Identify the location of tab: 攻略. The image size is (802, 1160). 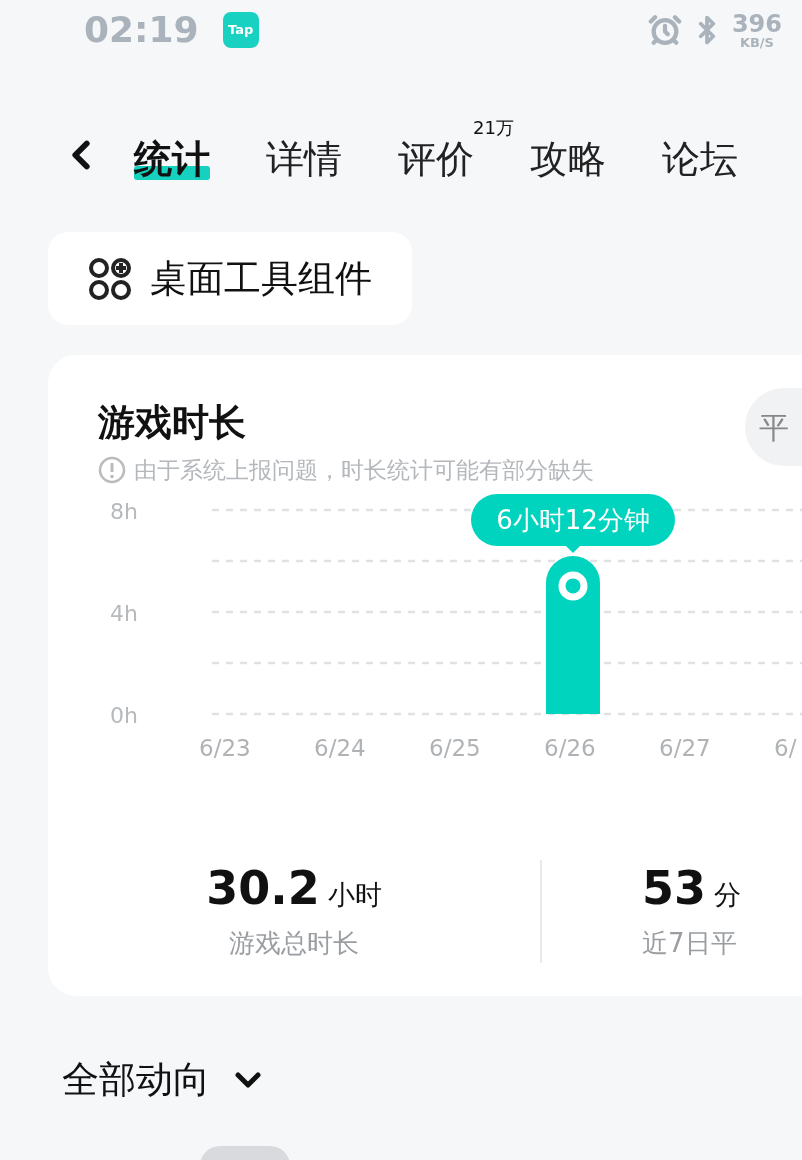
(568, 163).